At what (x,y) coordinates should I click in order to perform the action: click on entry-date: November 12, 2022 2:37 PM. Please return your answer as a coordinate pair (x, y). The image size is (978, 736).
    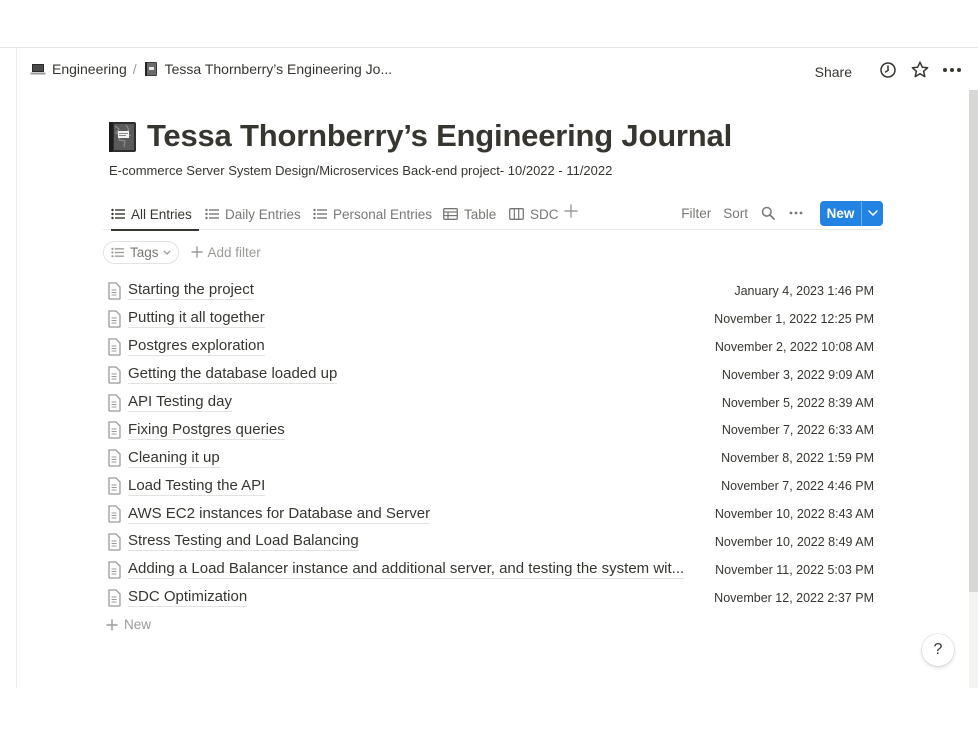
    Looking at the image, I should click on (794, 597).